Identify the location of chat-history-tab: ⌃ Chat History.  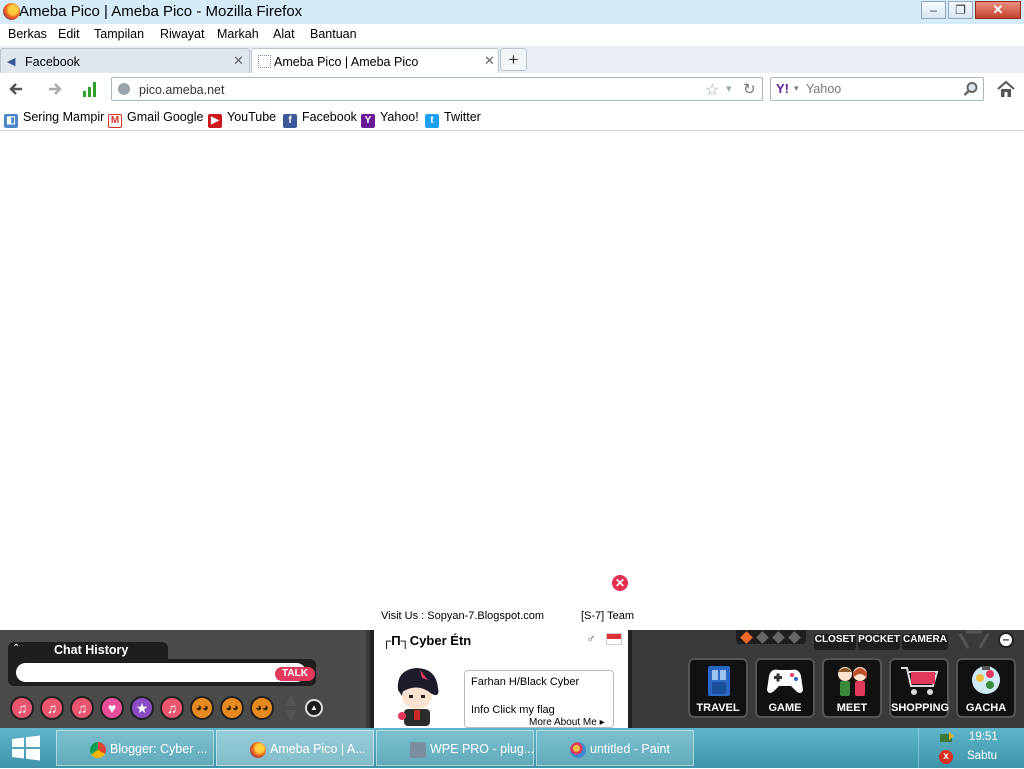
(88, 650).